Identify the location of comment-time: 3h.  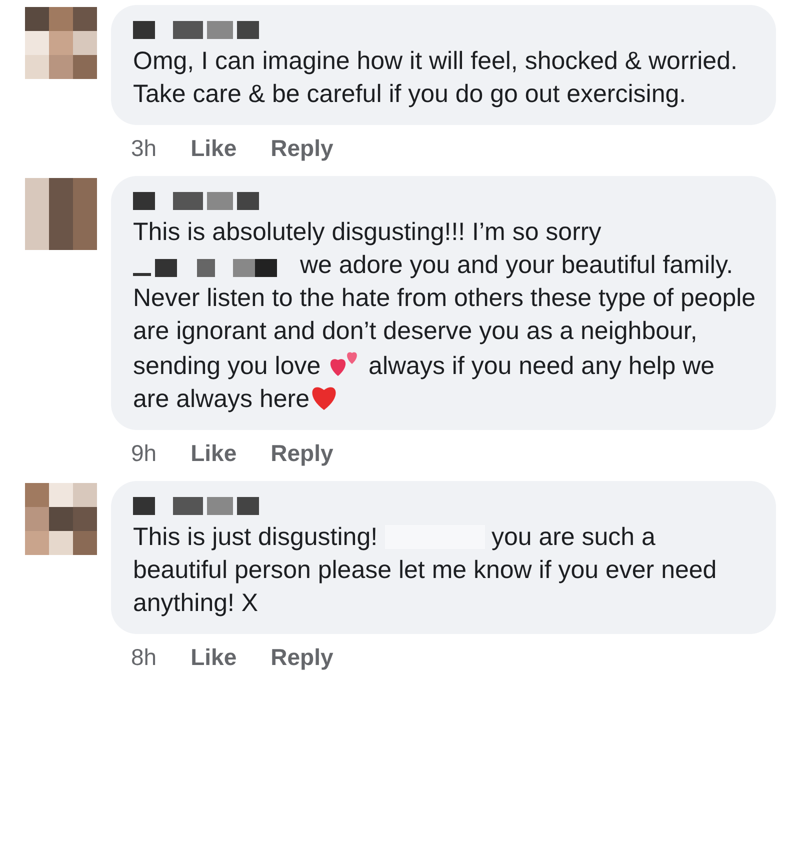
(144, 148).